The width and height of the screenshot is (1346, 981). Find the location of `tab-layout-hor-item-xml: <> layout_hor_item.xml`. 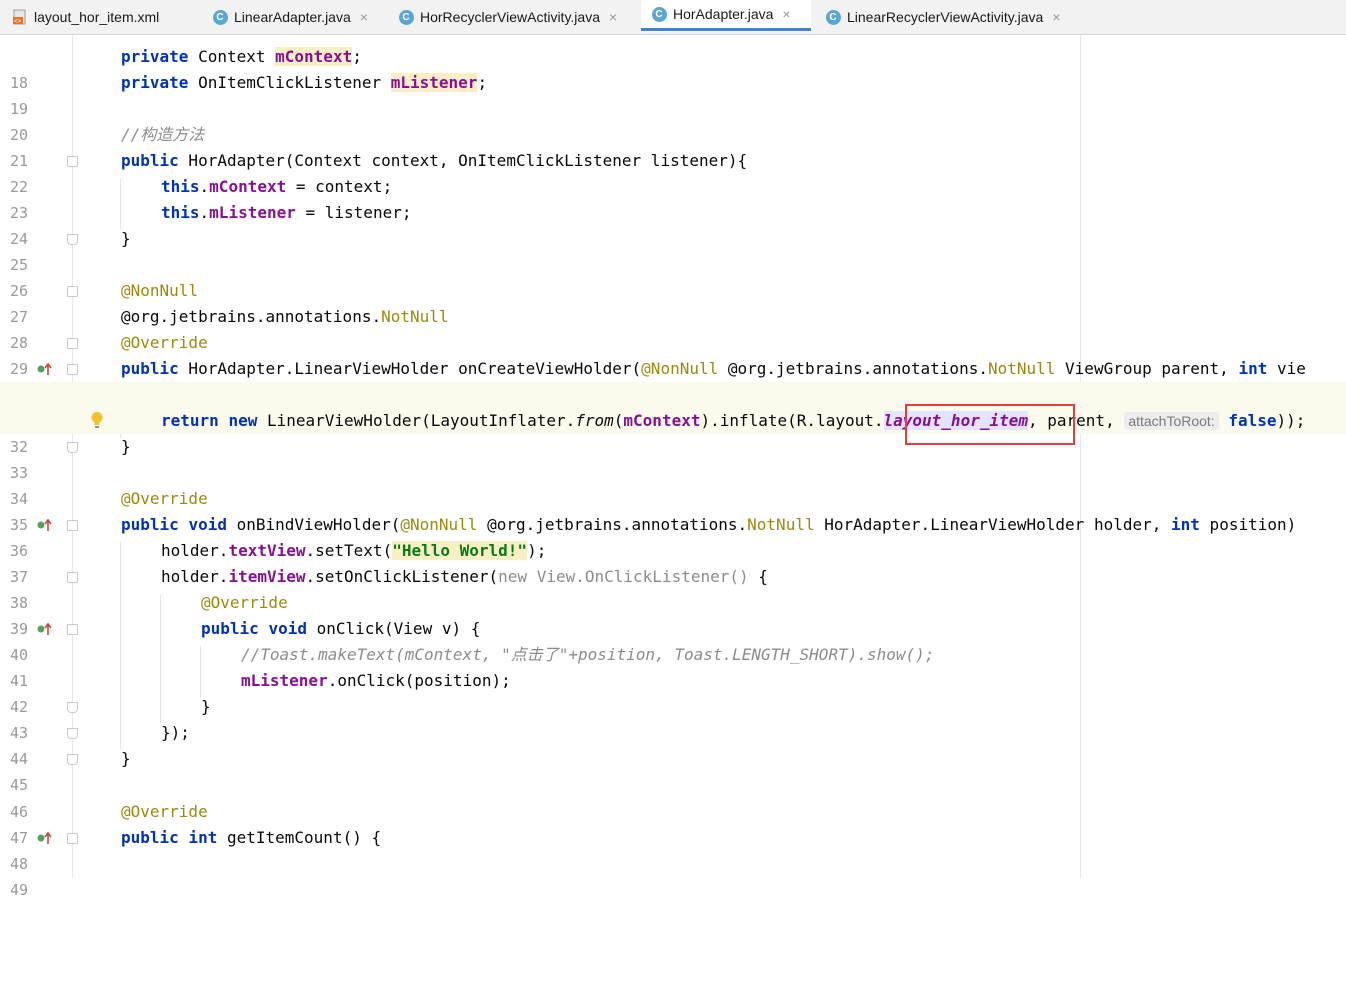

tab-layout-hor-item-xml: <> layout_hor_item.xml is located at coordinates (85, 17).